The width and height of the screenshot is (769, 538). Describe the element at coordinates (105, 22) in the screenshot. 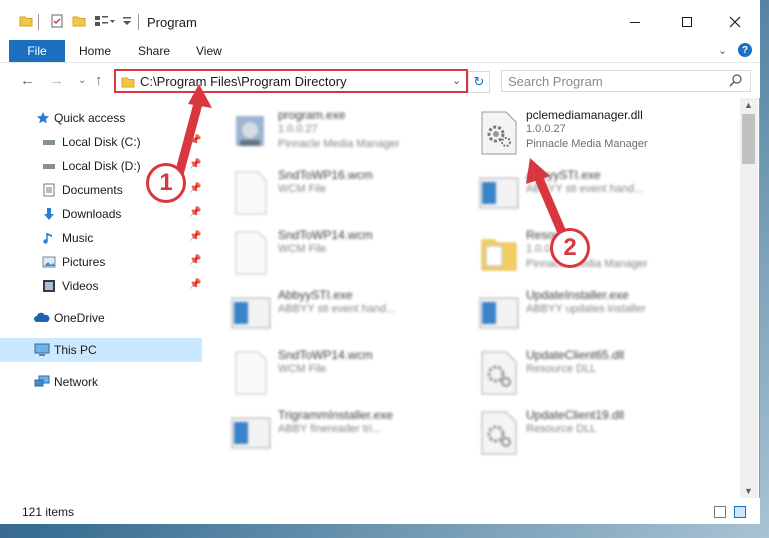

I see `view-options-icon` at that location.